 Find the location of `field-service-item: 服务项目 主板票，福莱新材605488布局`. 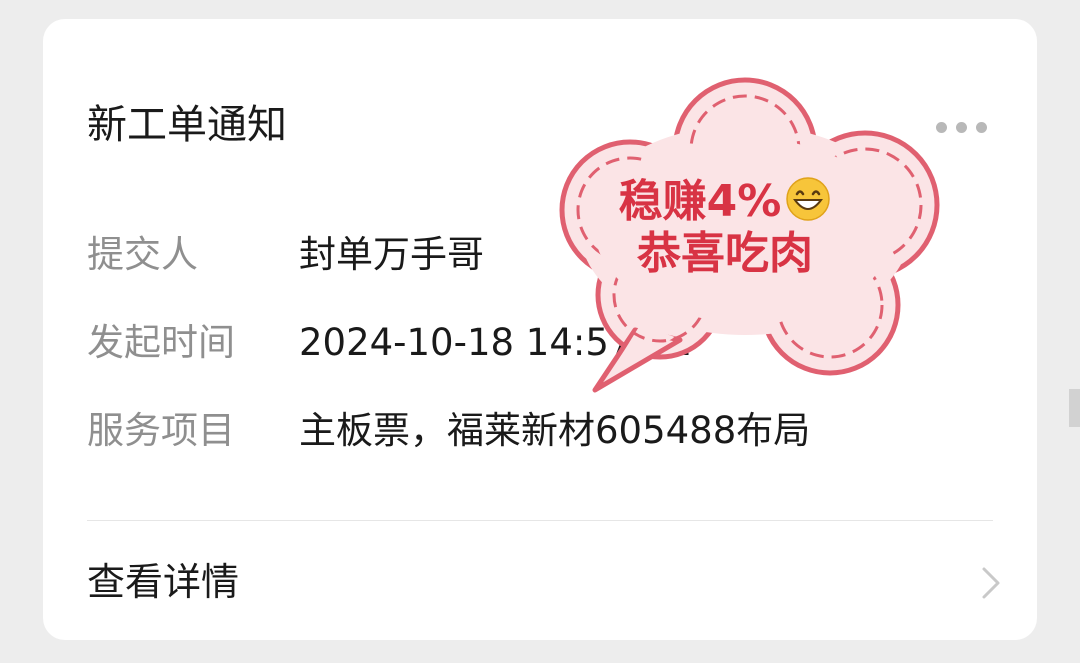

field-service-item: 服务项目 主板票，福莱新材605488布局 is located at coordinates (448, 430).